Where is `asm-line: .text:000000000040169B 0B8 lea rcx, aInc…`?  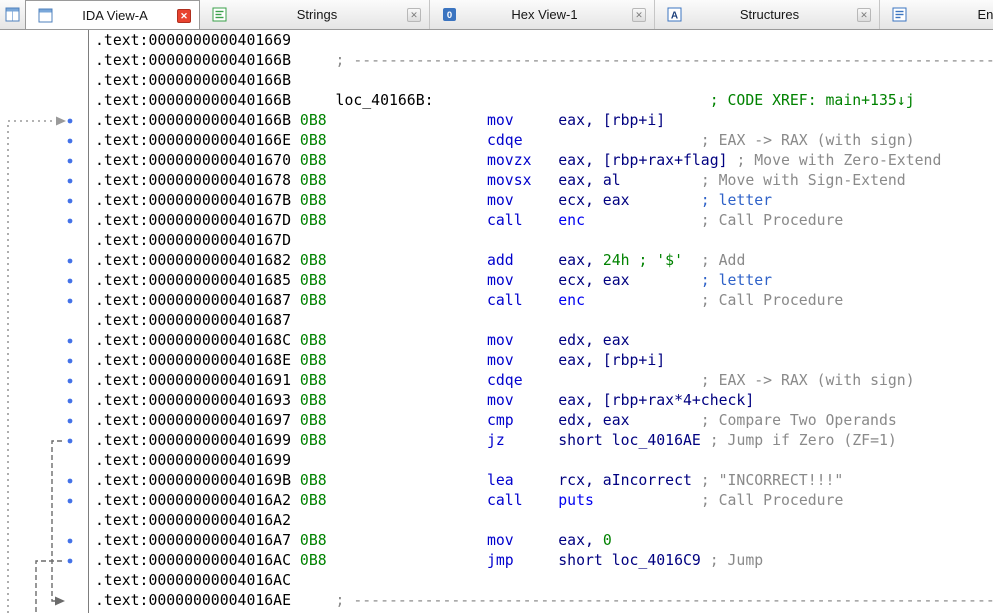 asm-line: .text:000000000040169B 0B8 lea rcx, aInc… is located at coordinates (496, 481).